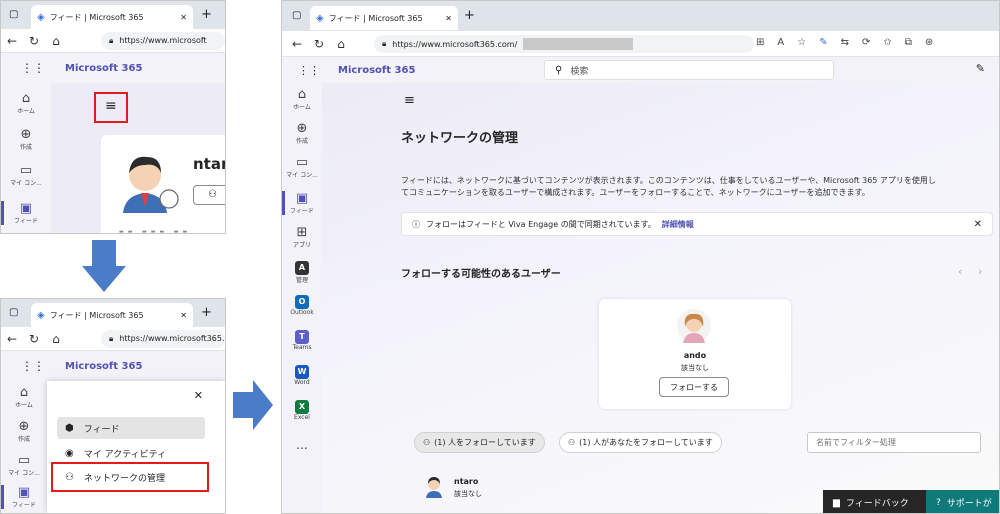 The image size is (1000, 514). I want to click on folder-icon: ▭, so click(24, 460).